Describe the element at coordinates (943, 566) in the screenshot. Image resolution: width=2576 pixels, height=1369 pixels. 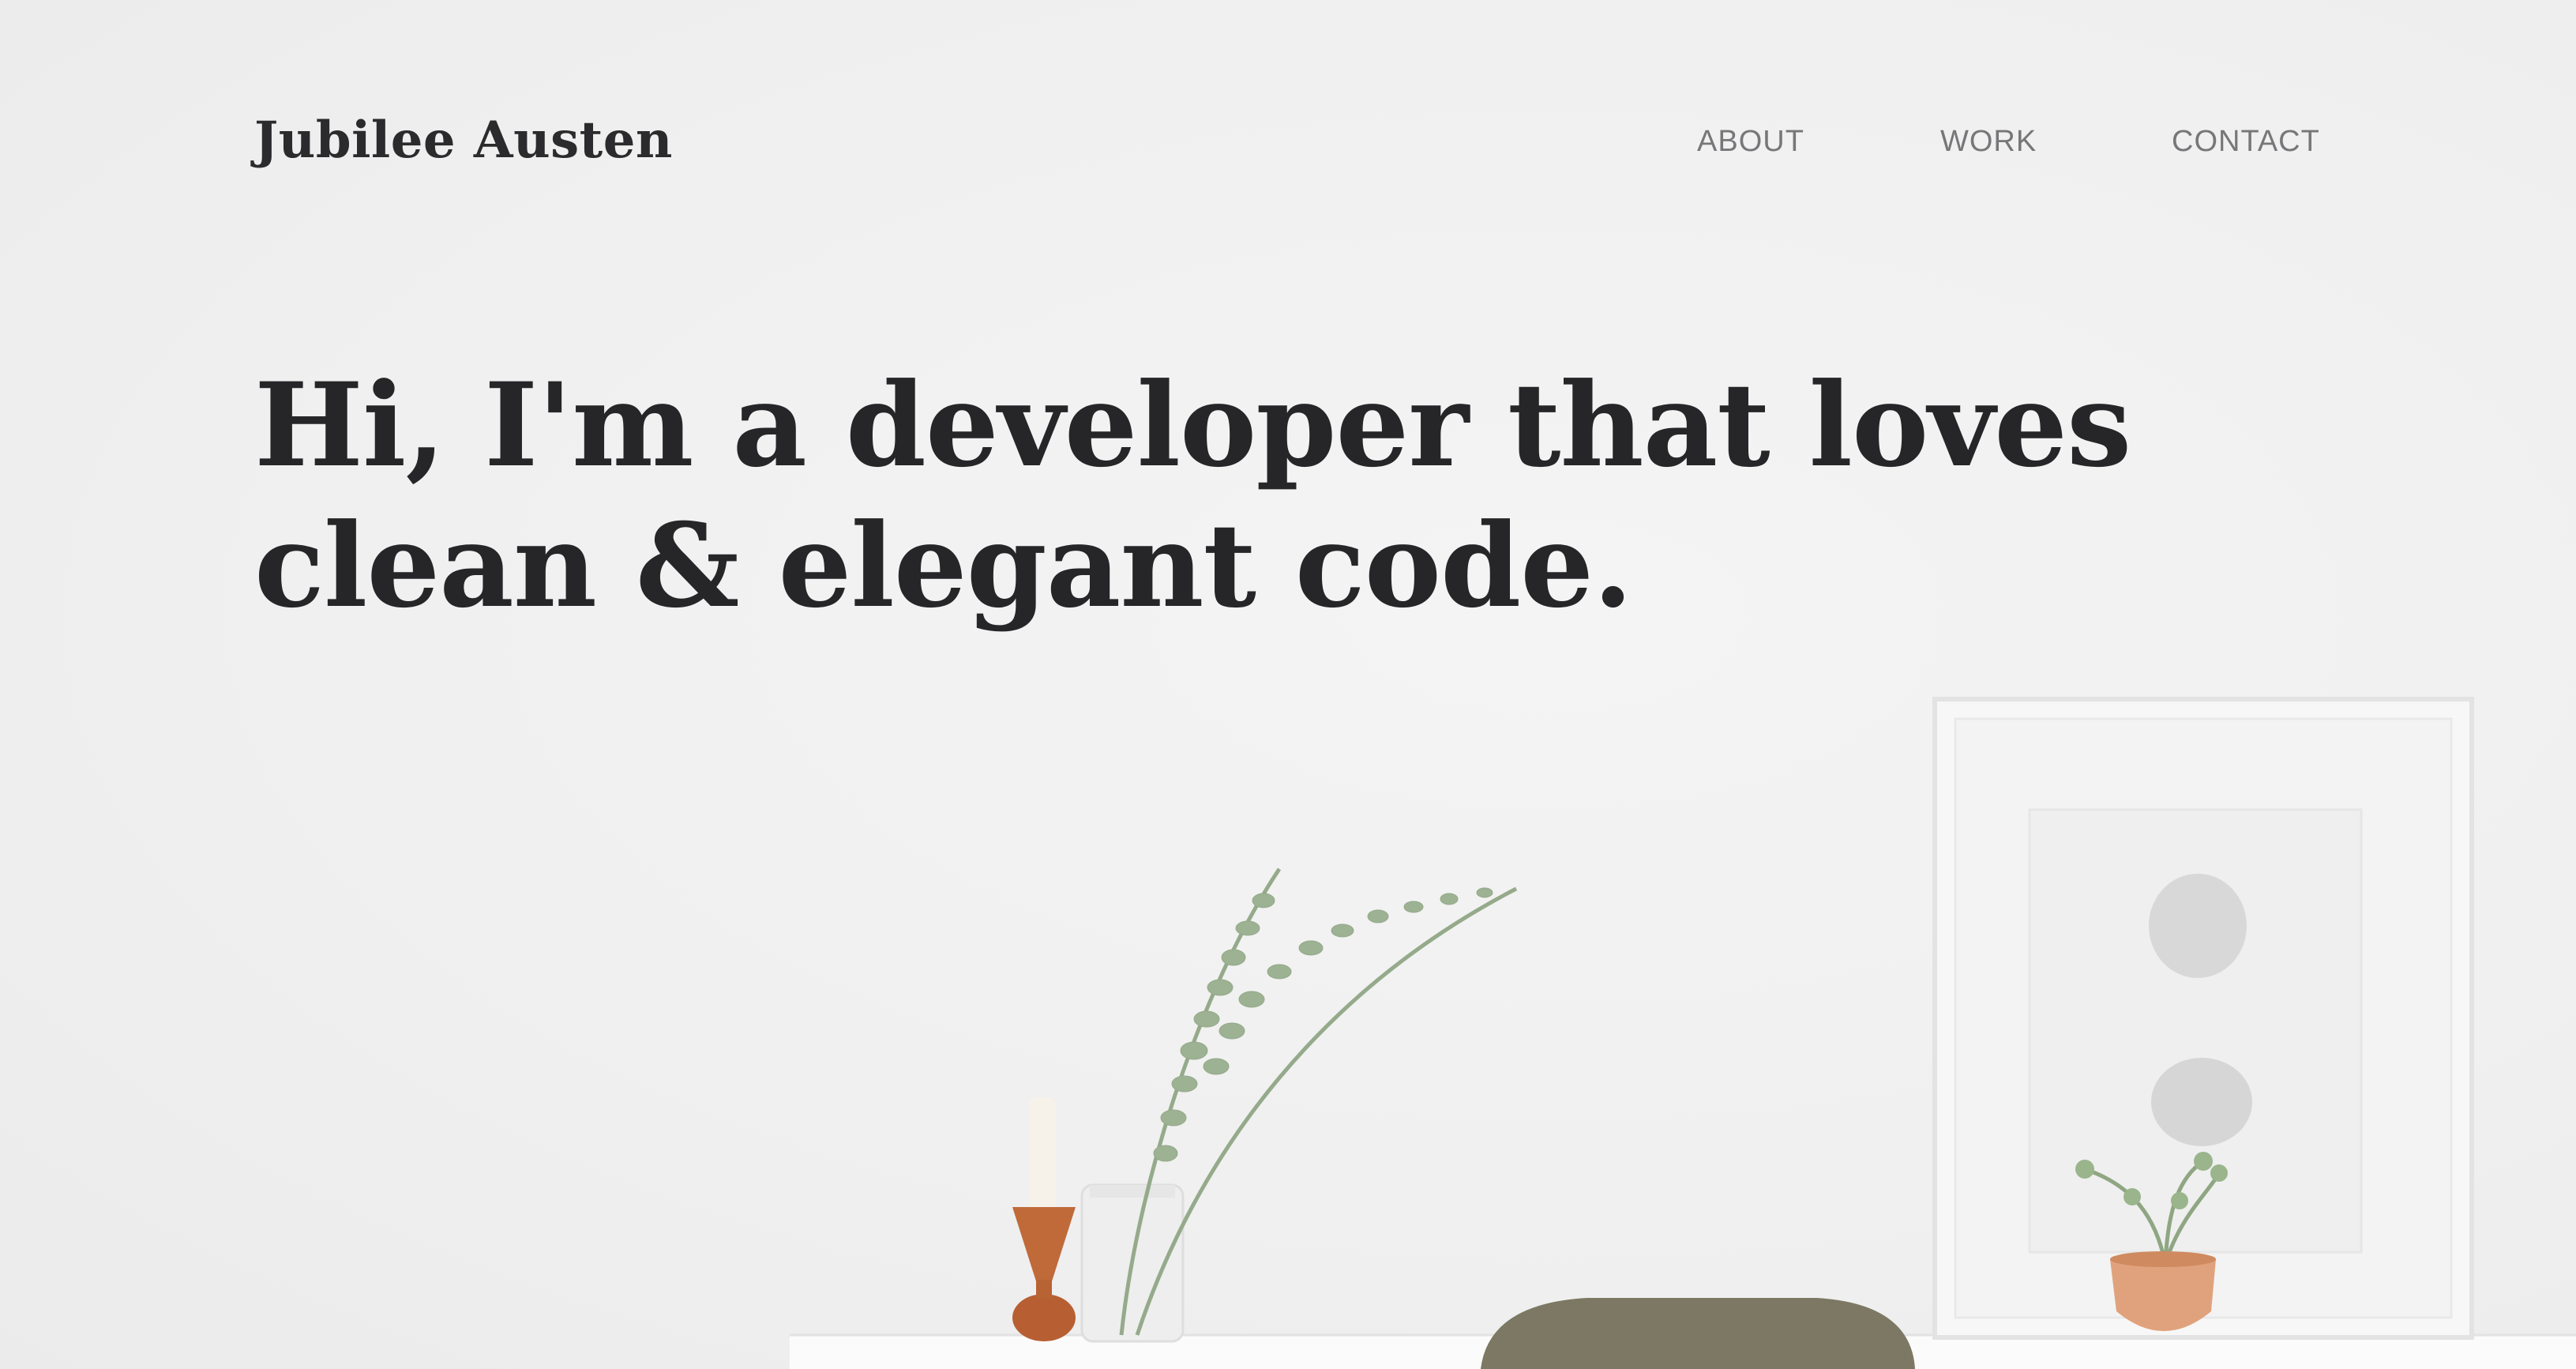
I see `hero-headline-line-2: clean & elegant code.` at that location.